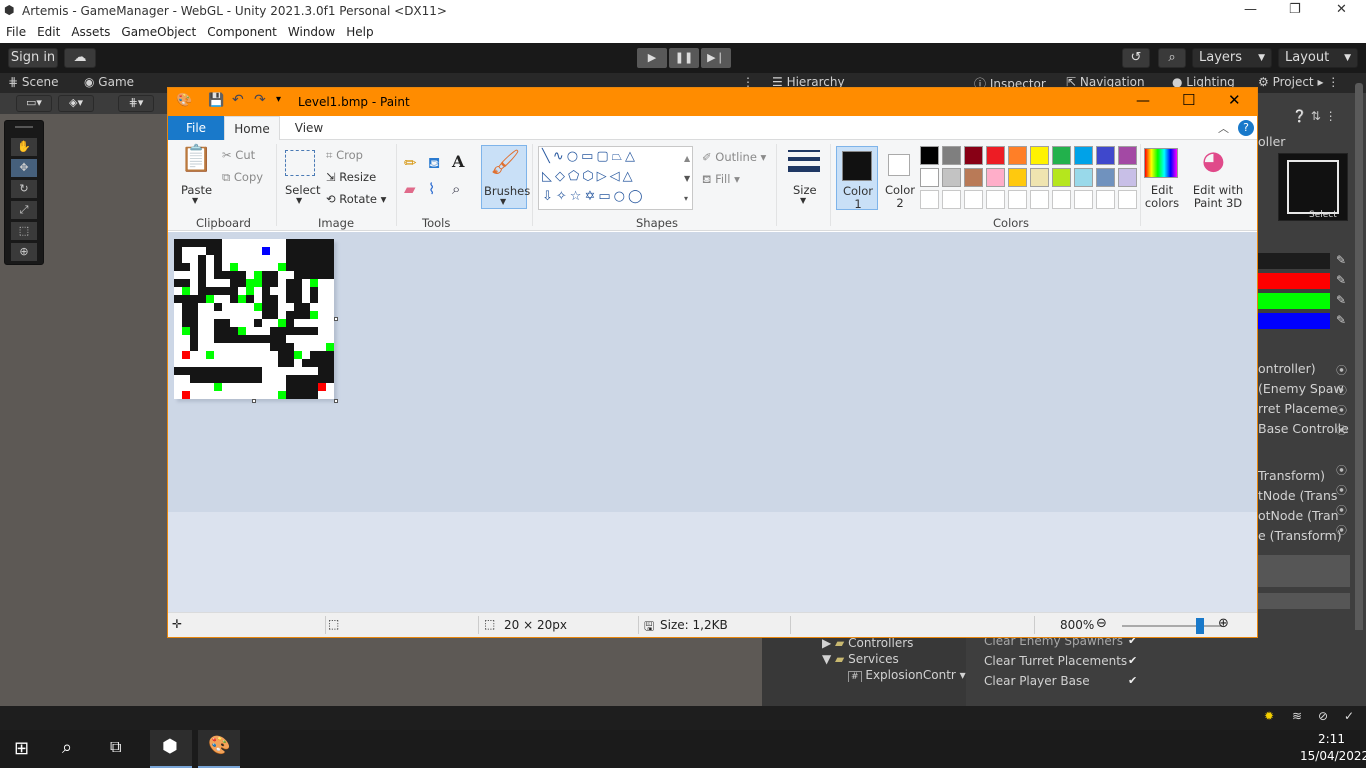 This screenshot has width=1366, height=768. What do you see at coordinates (1162, 197) in the screenshot?
I see `edit-colors-button: Edit colors` at bounding box center [1162, 197].